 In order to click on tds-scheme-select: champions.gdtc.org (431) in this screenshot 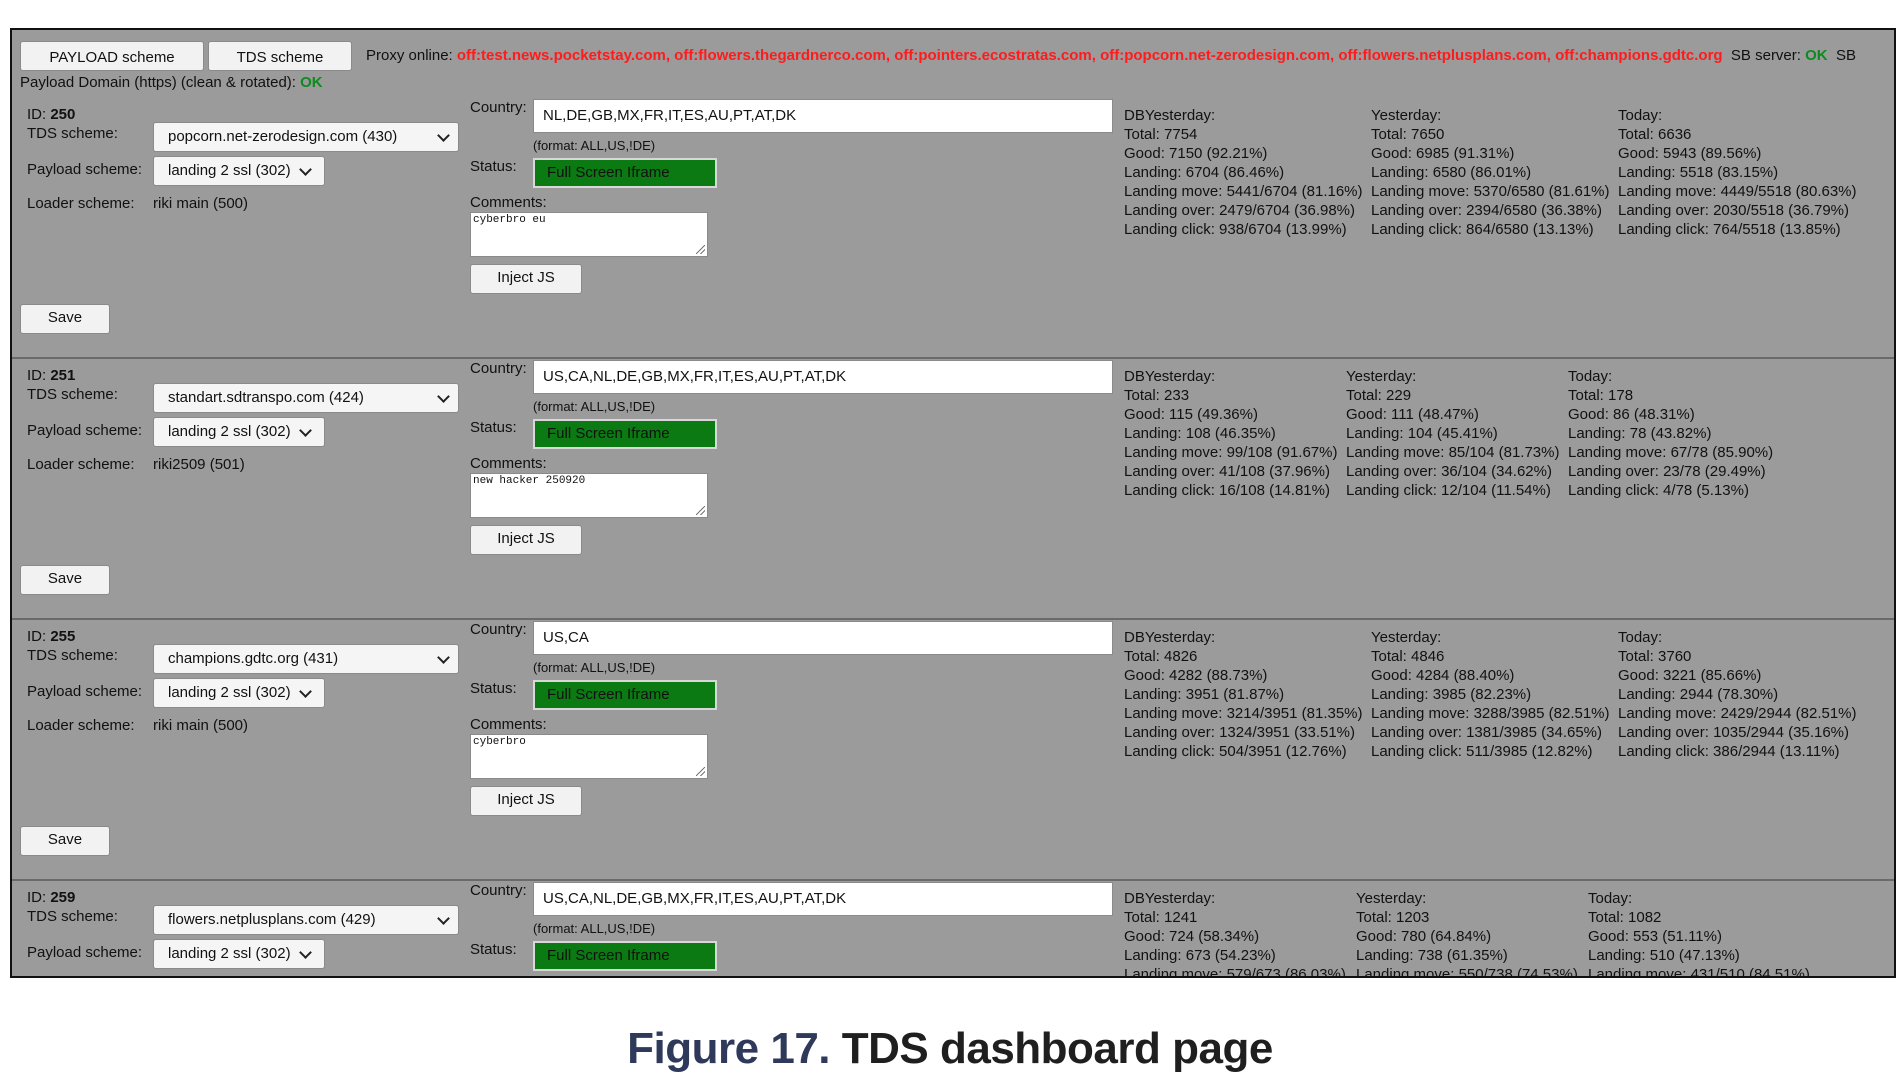, I will do `click(306, 659)`.